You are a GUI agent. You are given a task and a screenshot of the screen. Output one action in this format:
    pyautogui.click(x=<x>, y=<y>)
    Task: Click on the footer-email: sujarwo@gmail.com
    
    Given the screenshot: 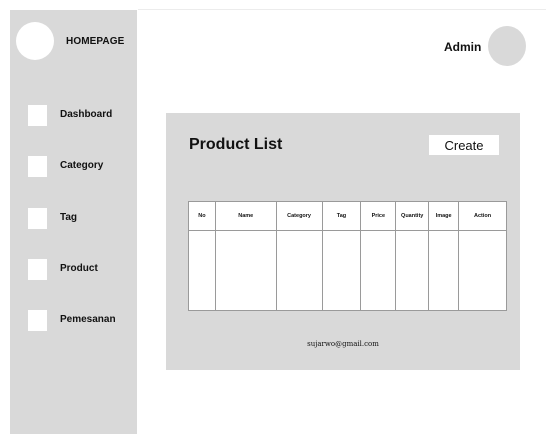 What is the action you would take?
    pyautogui.click(x=343, y=344)
    